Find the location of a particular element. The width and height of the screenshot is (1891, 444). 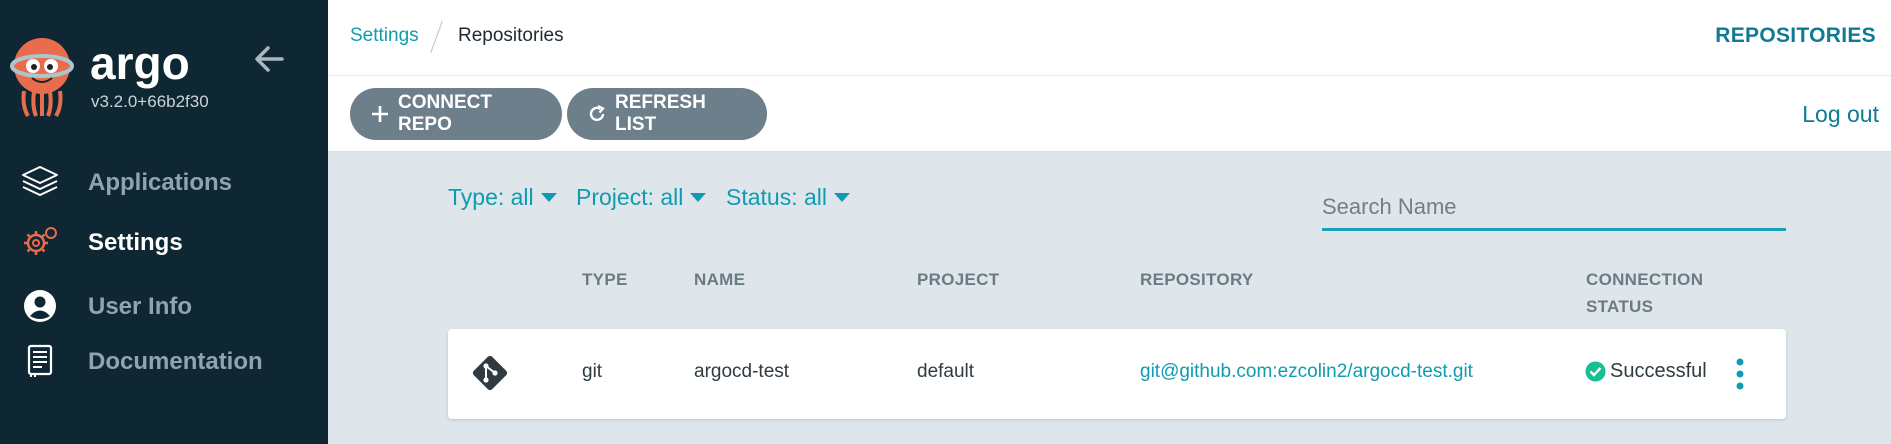

connect-repo-button: CONNECT REPO is located at coordinates (456, 114).